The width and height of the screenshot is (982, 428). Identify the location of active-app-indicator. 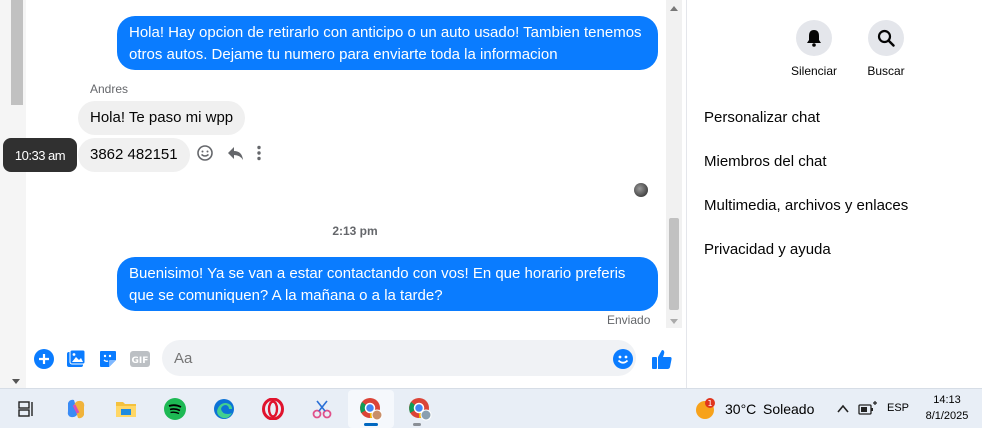
(371, 424).